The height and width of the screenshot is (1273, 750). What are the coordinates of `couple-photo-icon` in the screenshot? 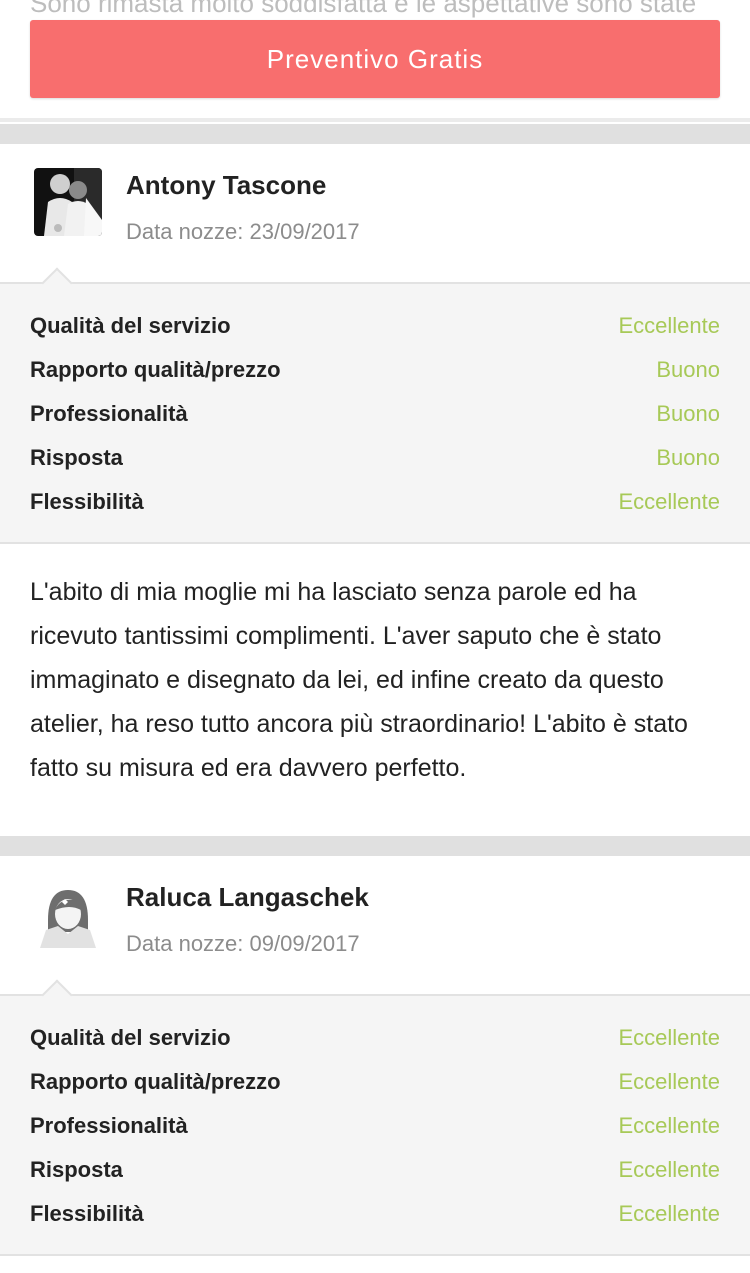 It's located at (68, 202).